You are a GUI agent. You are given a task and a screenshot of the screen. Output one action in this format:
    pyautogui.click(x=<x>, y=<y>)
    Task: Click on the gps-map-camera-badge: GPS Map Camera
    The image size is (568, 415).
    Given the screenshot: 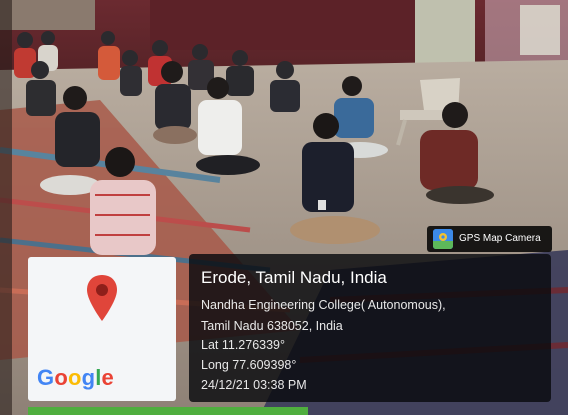 What is the action you would take?
    pyautogui.click(x=489, y=239)
    